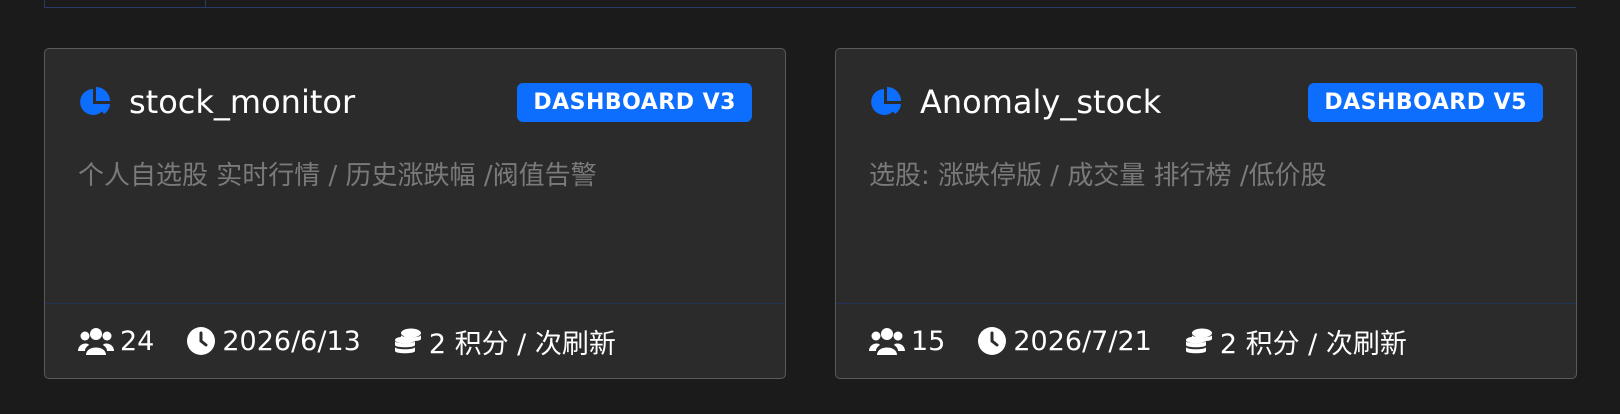 Image resolution: width=1620 pixels, height=414 pixels. Describe the element at coordinates (116, 341) in the screenshot. I see `users-stat: 24` at that location.